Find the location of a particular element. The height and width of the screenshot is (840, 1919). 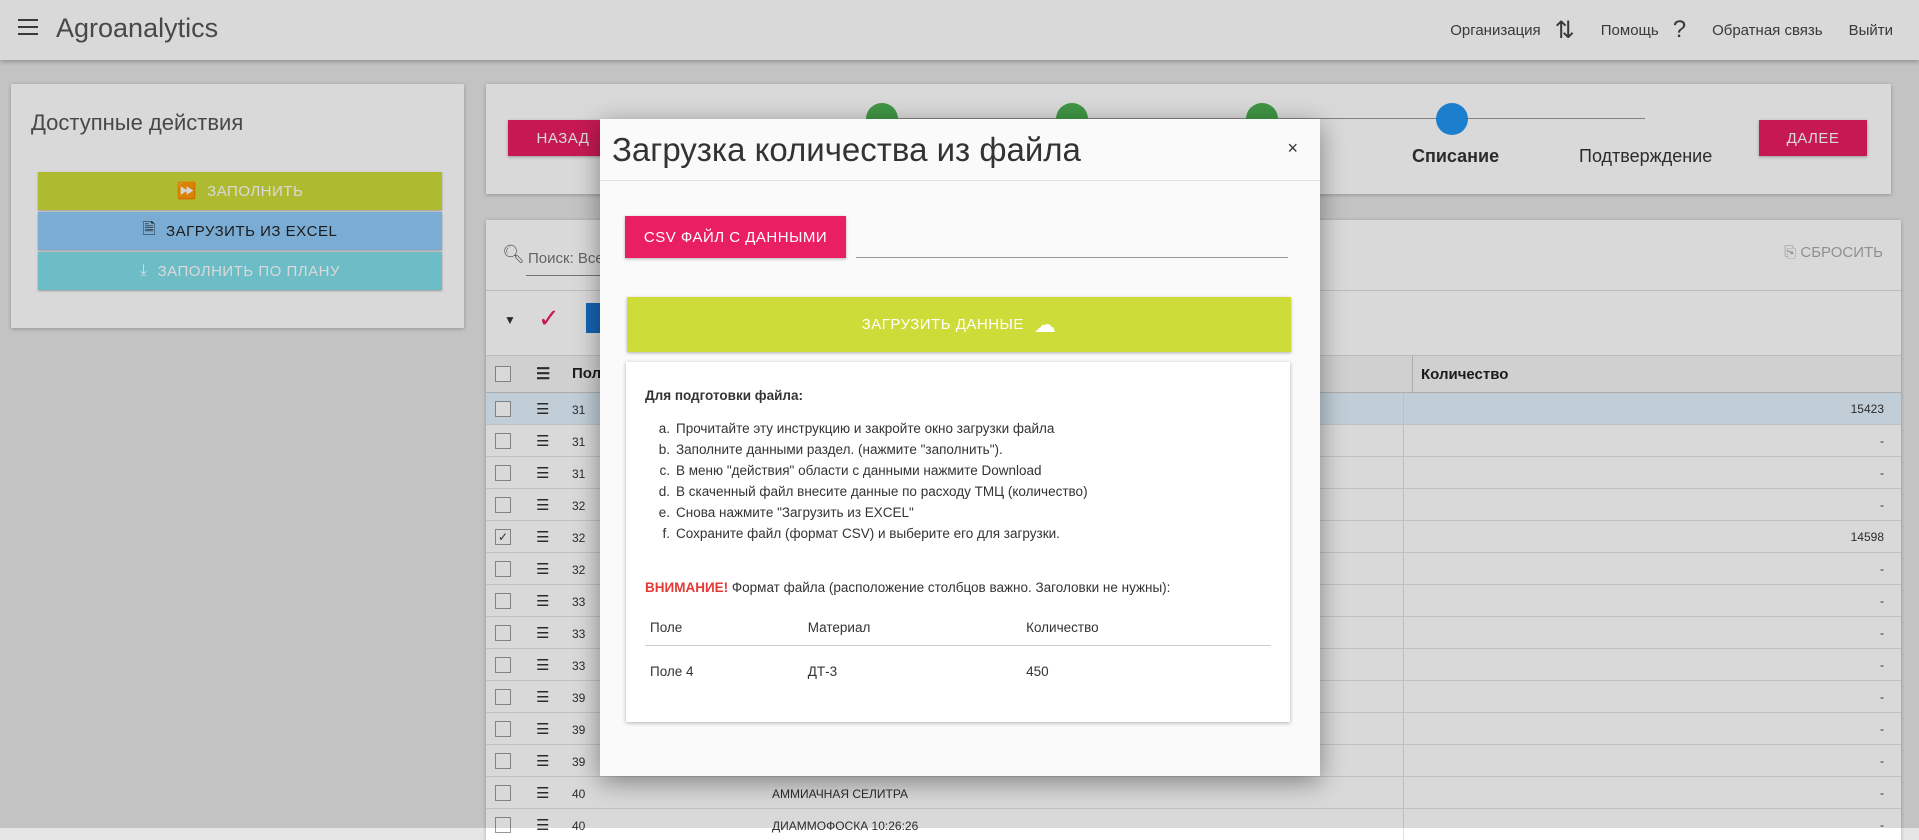

upload-data-button: ЗАГРУЗИТЬ ДАННЫЕ ☁ is located at coordinates (959, 324).